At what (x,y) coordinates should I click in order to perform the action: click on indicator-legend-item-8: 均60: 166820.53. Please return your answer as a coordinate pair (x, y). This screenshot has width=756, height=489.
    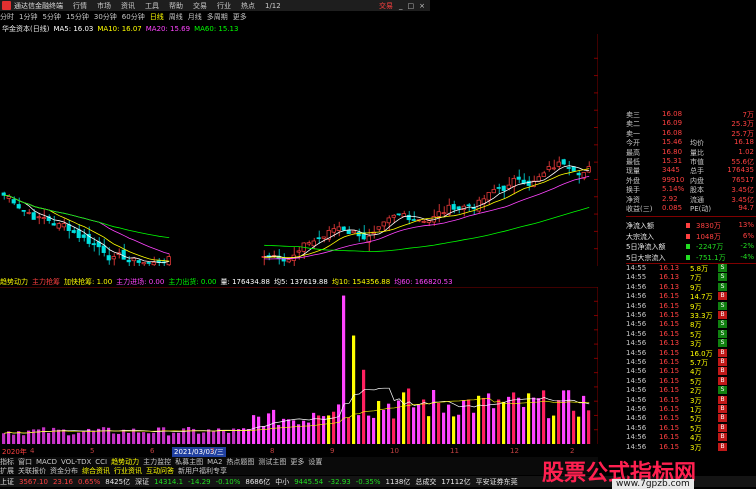
    Looking at the image, I should click on (423, 282).